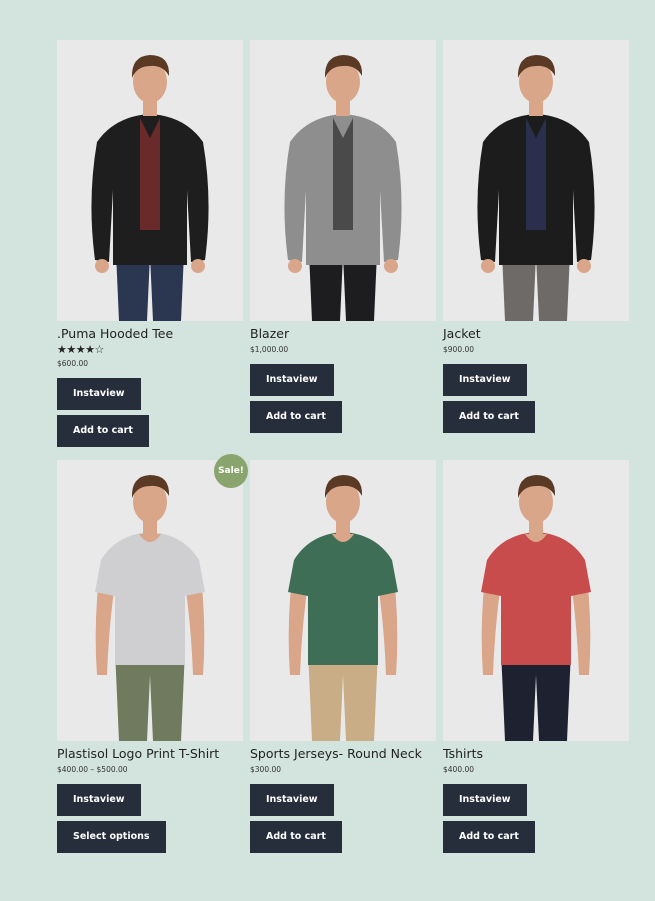 The height and width of the screenshot is (901, 655). I want to click on product-title: .Puma Hooded Tee, so click(150, 333).